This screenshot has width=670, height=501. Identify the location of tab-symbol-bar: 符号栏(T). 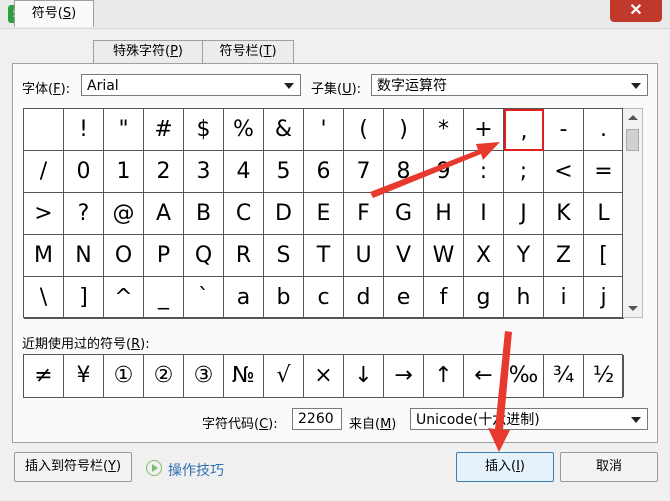
(248, 51).